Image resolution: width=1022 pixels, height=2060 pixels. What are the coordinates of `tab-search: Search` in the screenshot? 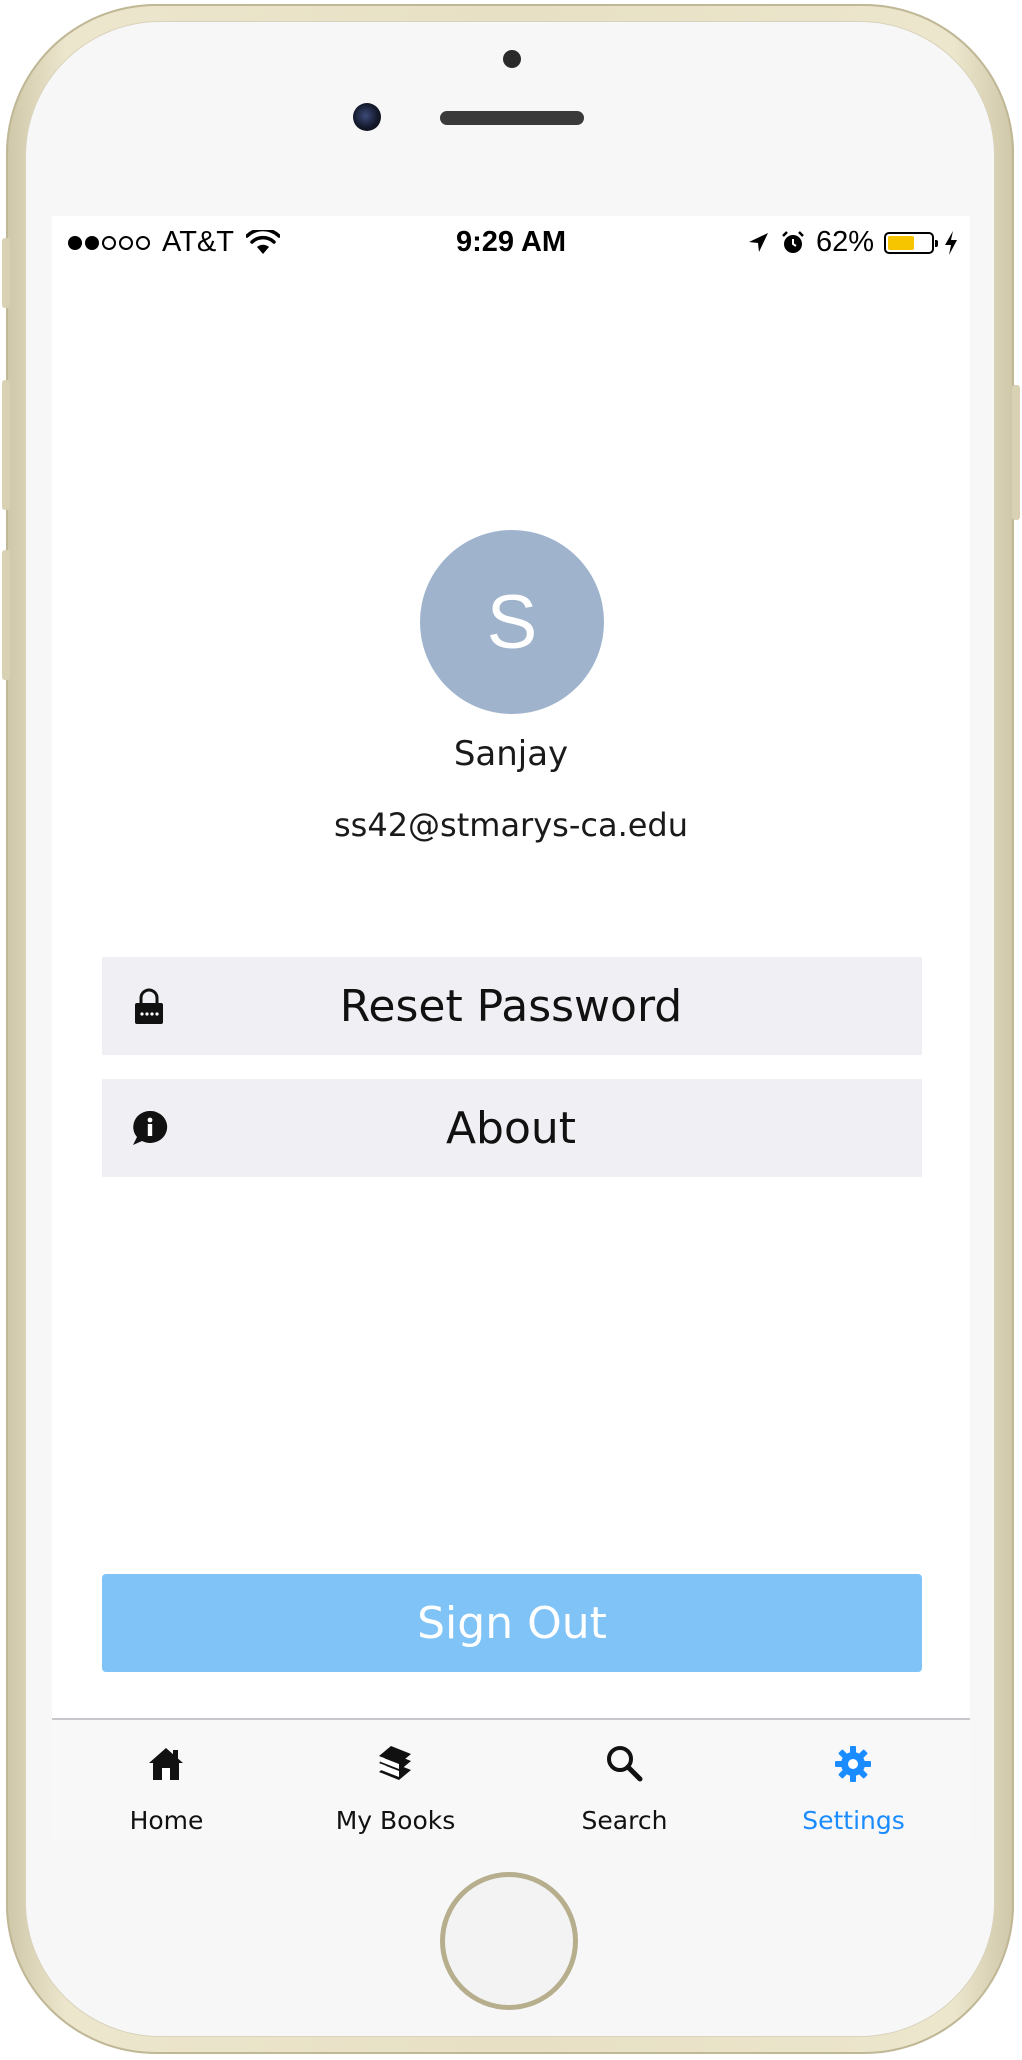 It's located at (624, 1780).